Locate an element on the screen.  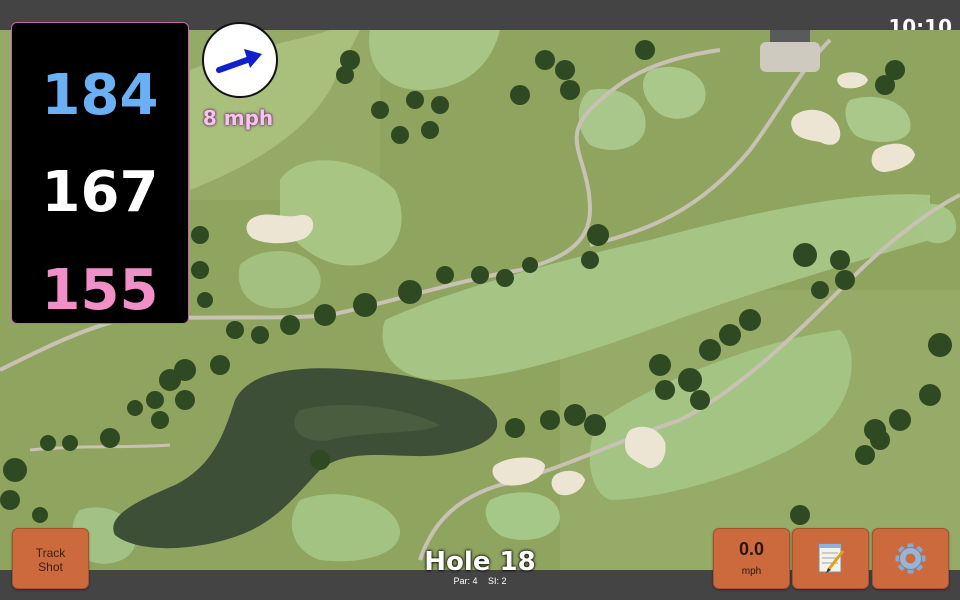
hole-par: Par: 4 is located at coordinates (465, 581).